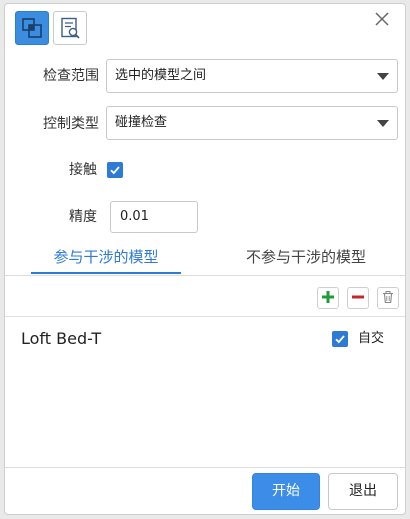 This screenshot has height=519, width=410. I want to click on model-name: Loft Bed-T, so click(61, 338).